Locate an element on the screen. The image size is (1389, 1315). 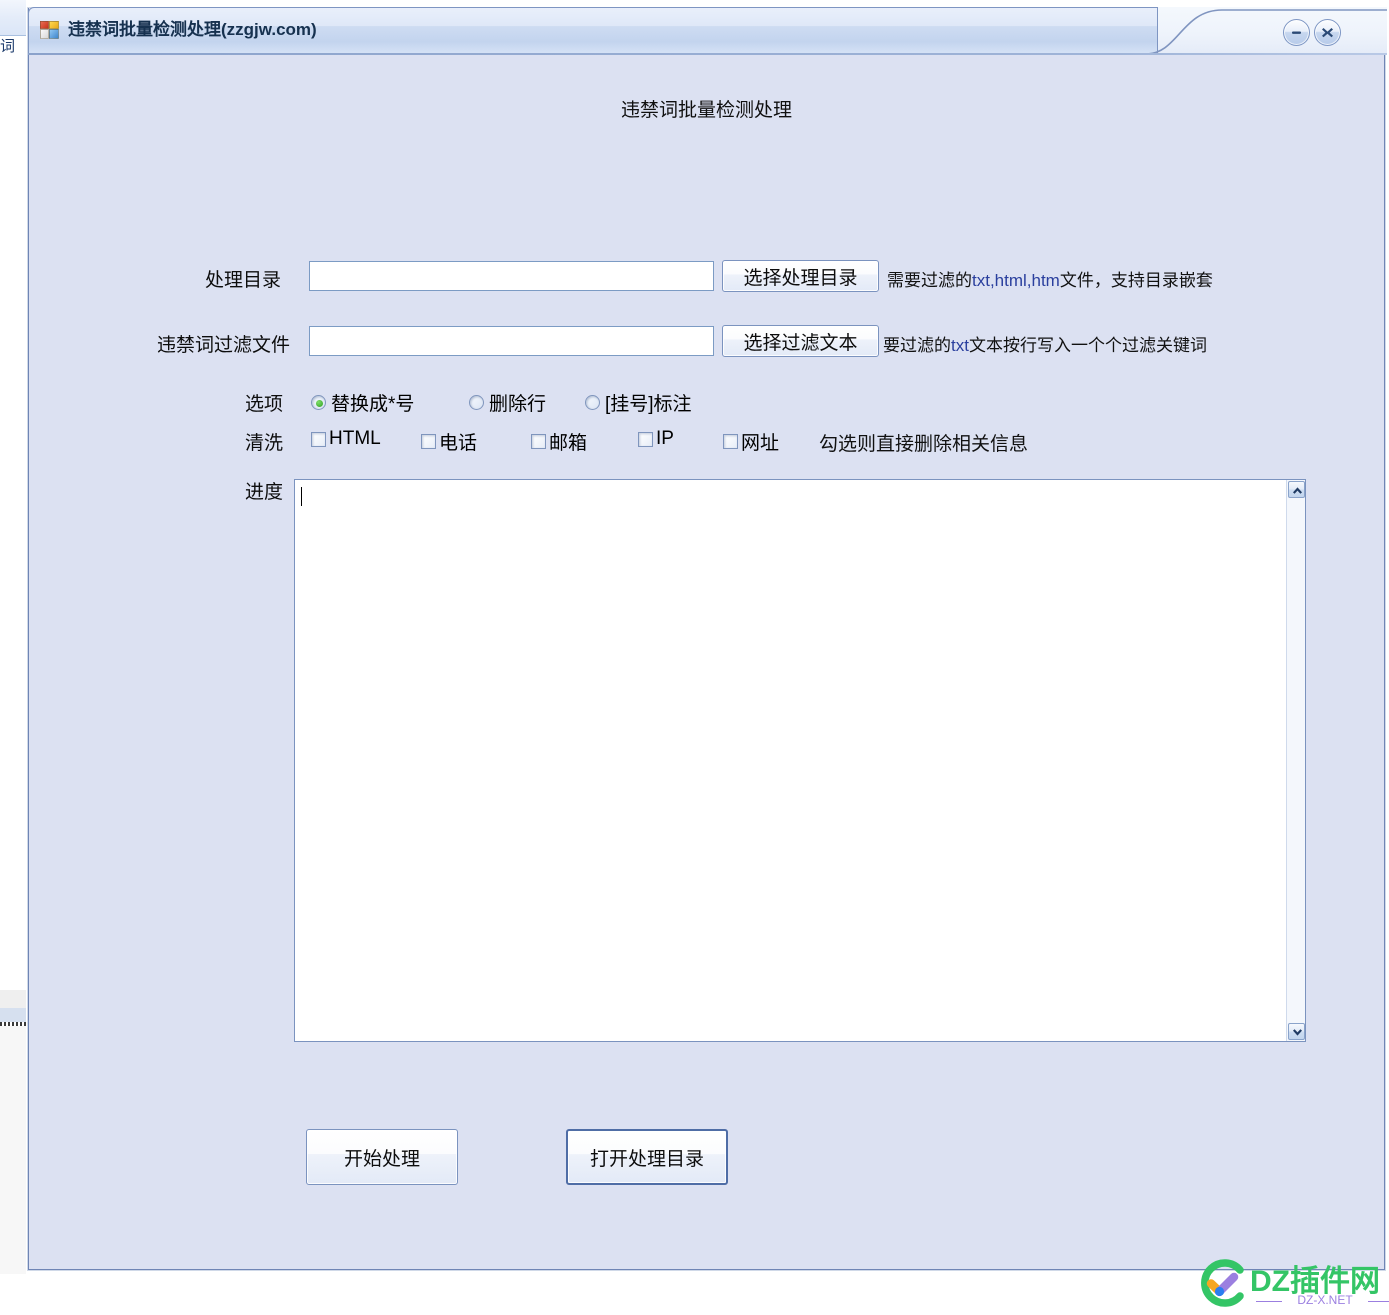
clean-option-email: 邮箱 is located at coordinates (559, 441).